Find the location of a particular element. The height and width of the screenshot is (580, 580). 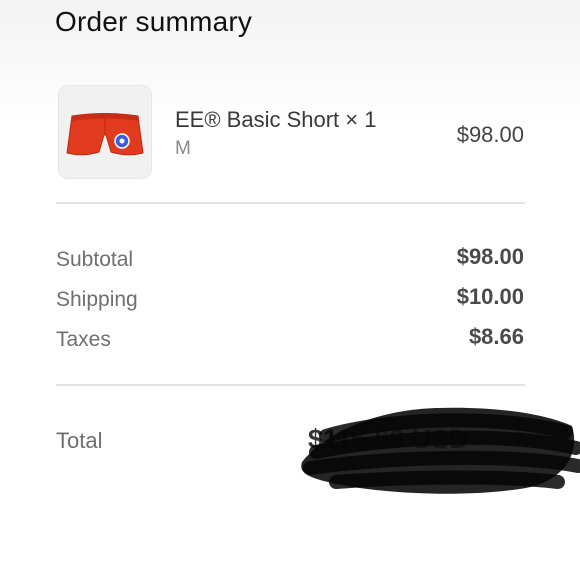

shorts-icon is located at coordinates (105, 134).